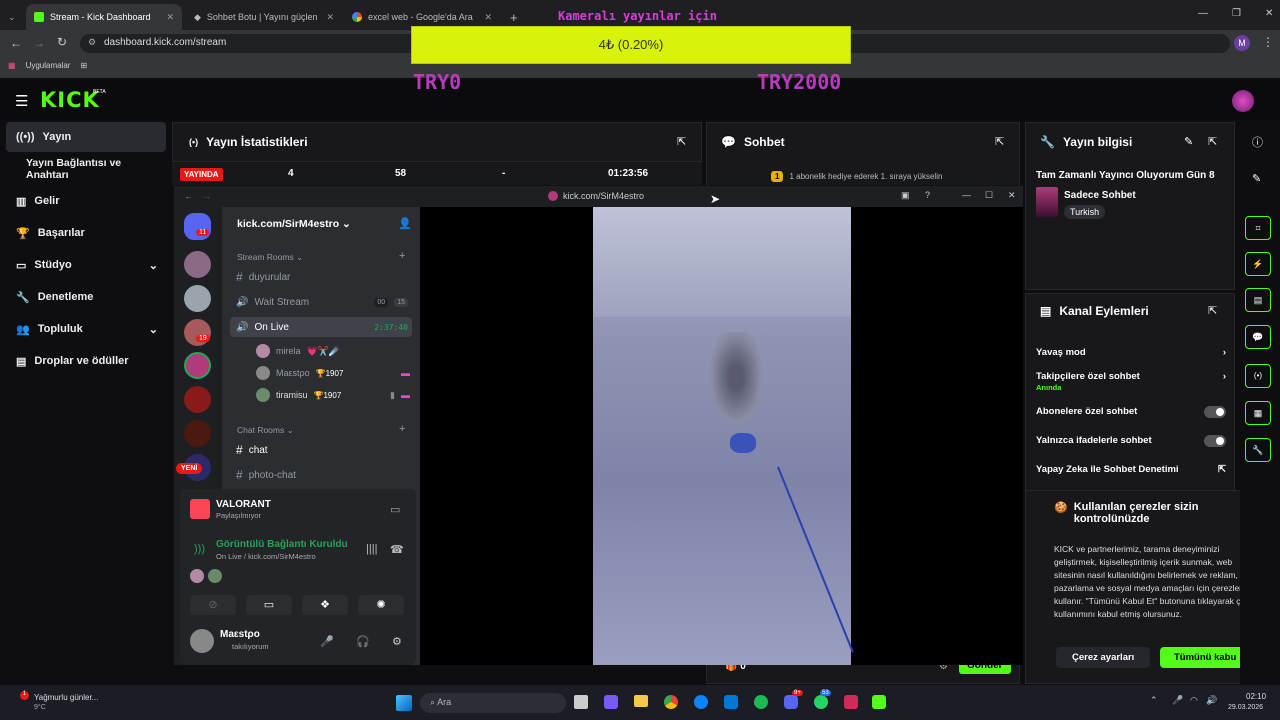  I want to click on valorant-taskbar-icon, so click(851, 702).